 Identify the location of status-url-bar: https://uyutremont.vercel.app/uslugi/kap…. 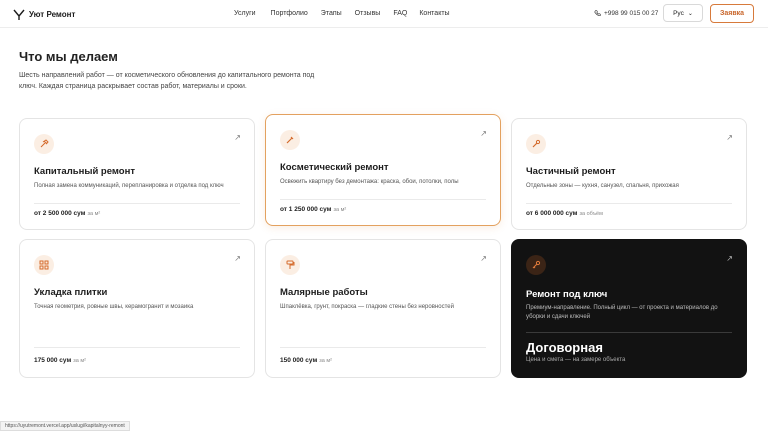
(65, 426).